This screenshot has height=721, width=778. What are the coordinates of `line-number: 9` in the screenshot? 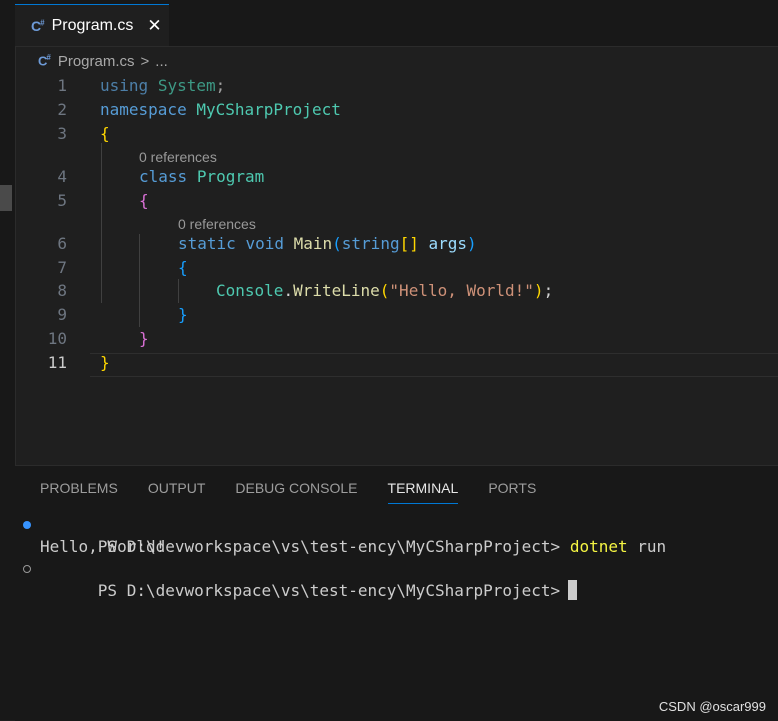 It's located at (62, 314).